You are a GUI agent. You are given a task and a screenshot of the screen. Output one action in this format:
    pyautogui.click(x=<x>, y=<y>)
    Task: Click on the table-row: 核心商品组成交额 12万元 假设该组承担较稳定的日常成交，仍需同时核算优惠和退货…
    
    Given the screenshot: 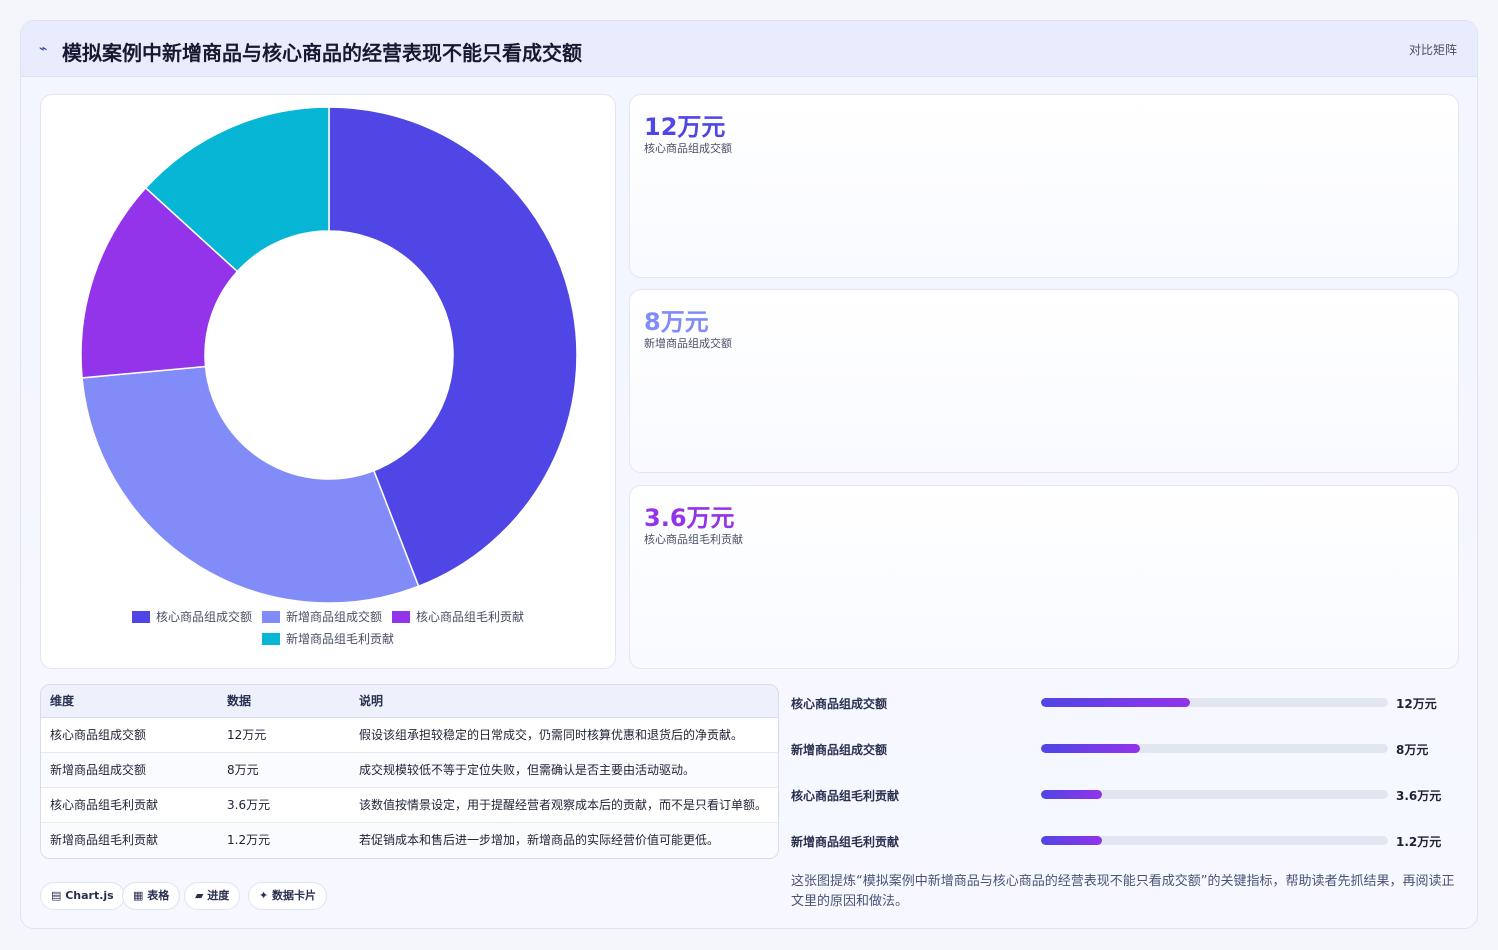 What is the action you would take?
    pyautogui.click(x=409, y=735)
    